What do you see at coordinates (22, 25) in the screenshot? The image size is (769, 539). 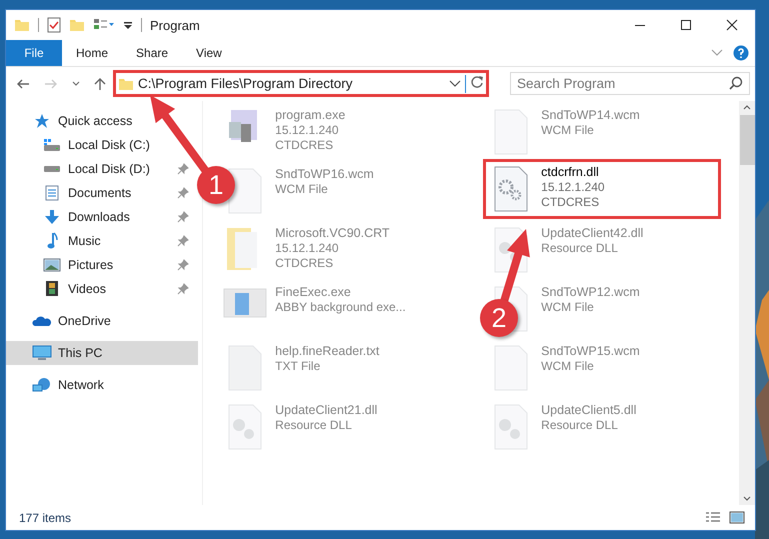 I see `folder-icon` at bounding box center [22, 25].